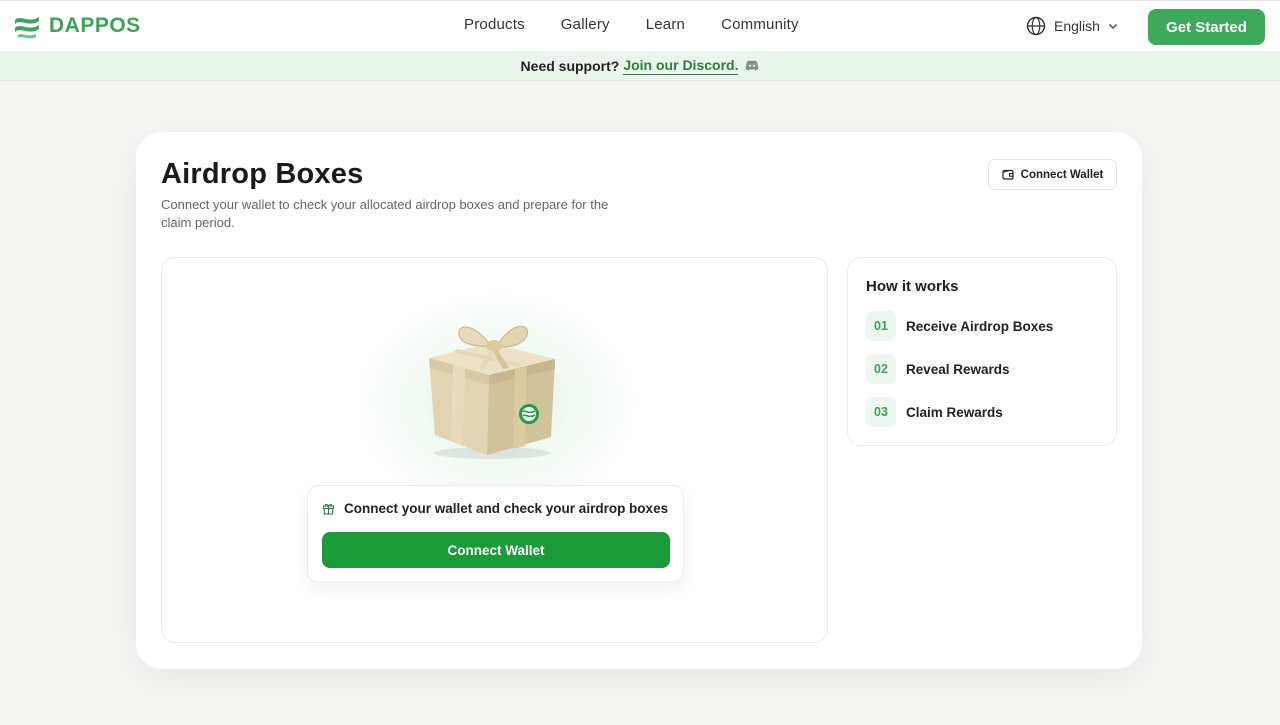 This screenshot has height=725, width=1280. I want to click on logo-icon, so click(27, 28).